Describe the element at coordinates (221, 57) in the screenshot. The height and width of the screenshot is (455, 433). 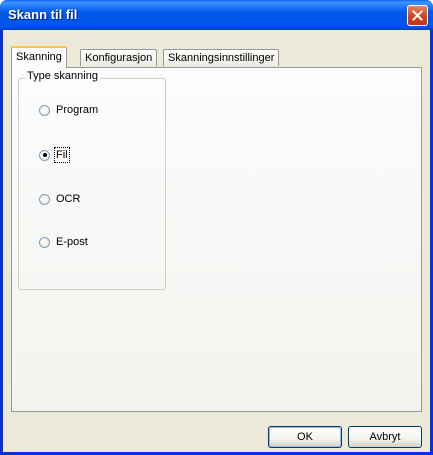
I see `tab-skanningsinnstillinger: Skanningsinnstillinger` at that location.